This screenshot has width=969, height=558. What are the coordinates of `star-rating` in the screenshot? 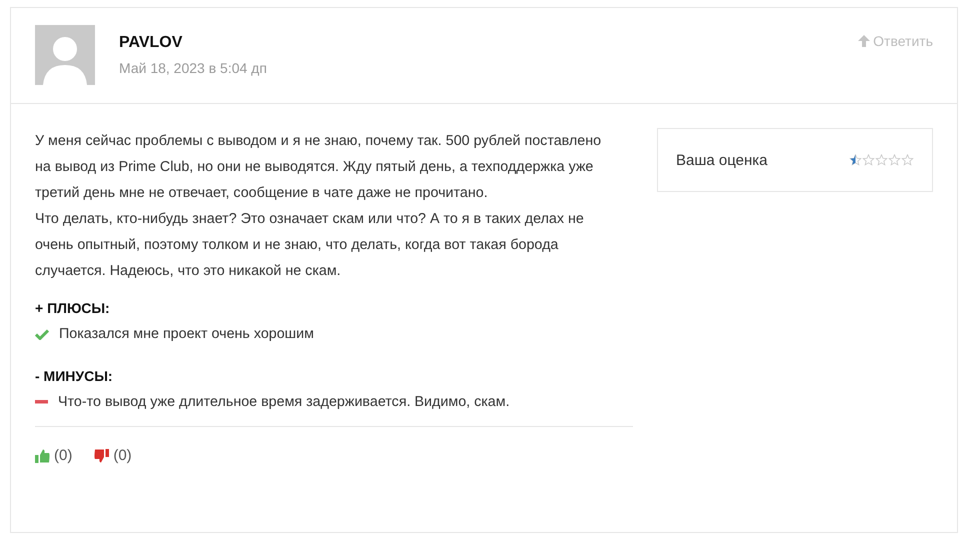 It's located at (881, 160).